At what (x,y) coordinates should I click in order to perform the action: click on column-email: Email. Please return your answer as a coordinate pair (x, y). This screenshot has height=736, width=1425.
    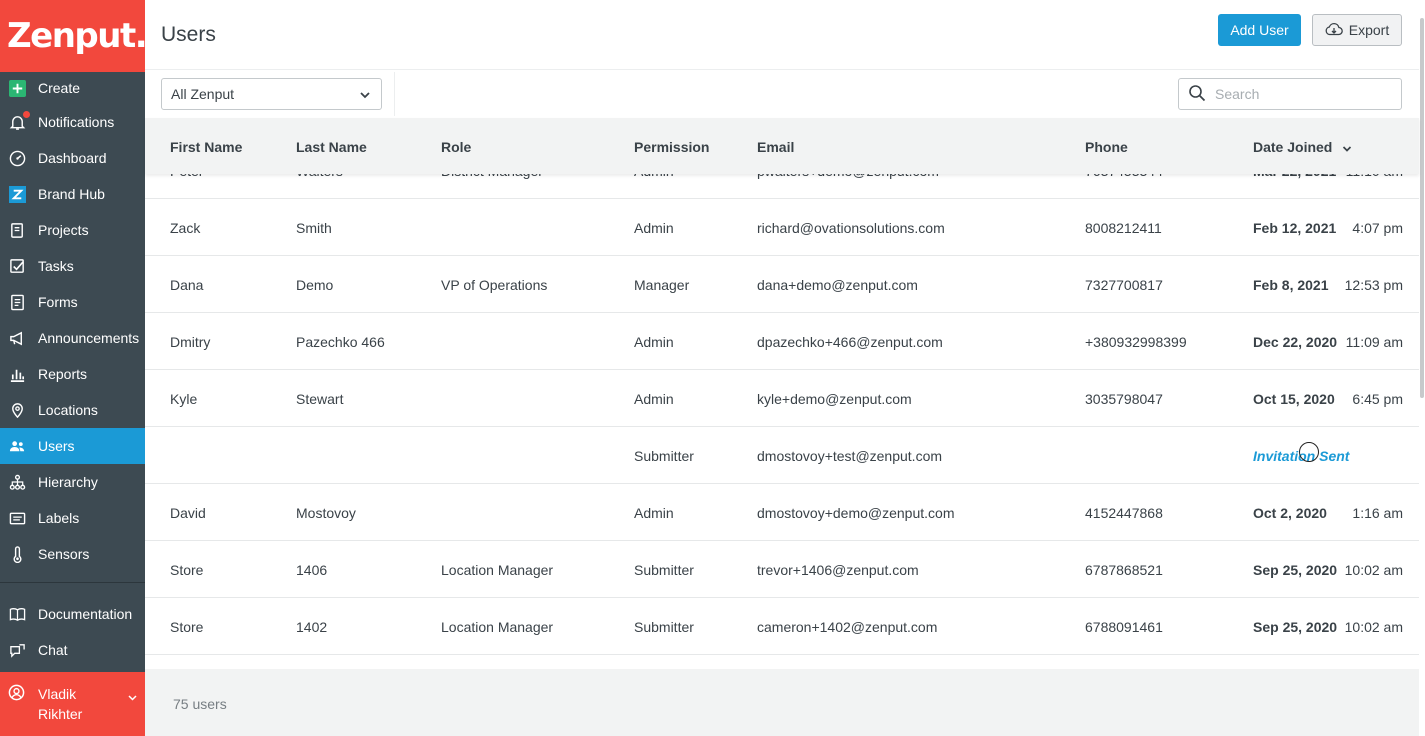
    Looking at the image, I should click on (775, 147).